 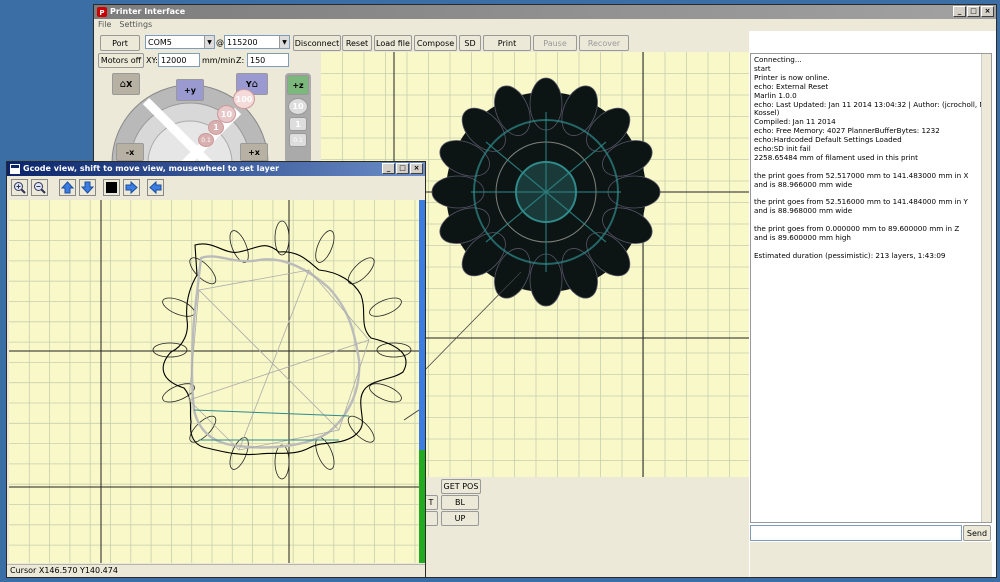 I want to click on reset-button: Reset, so click(x=357, y=43).